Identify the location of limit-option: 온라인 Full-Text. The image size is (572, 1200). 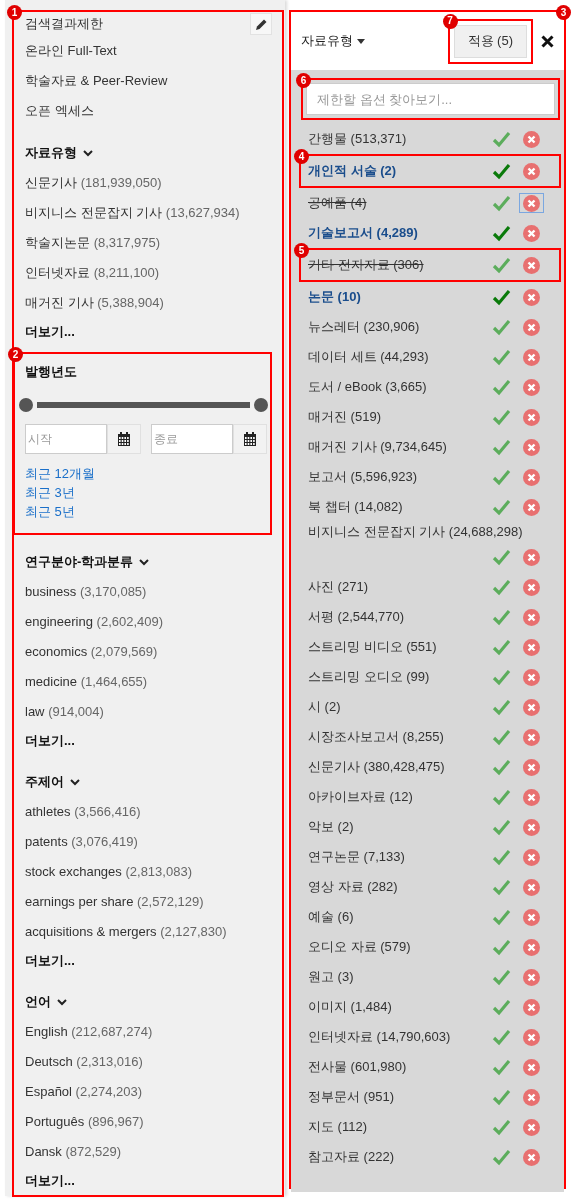
(71, 51).